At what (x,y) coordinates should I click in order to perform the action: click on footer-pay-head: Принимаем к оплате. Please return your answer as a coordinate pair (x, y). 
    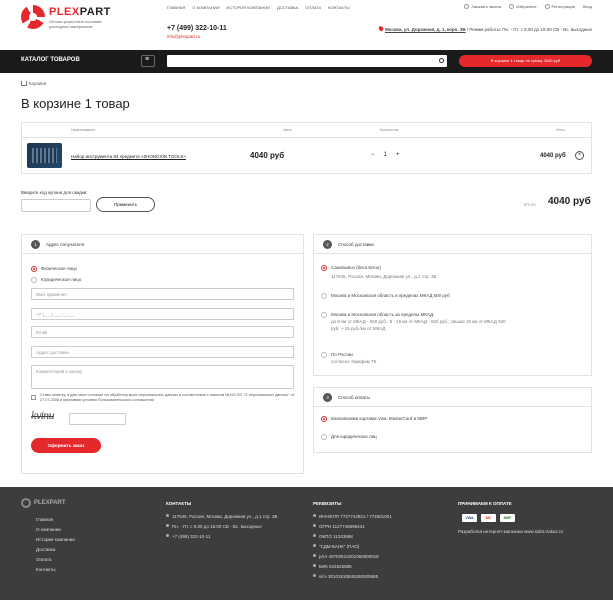
    Looking at the image, I should click on (485, 503).